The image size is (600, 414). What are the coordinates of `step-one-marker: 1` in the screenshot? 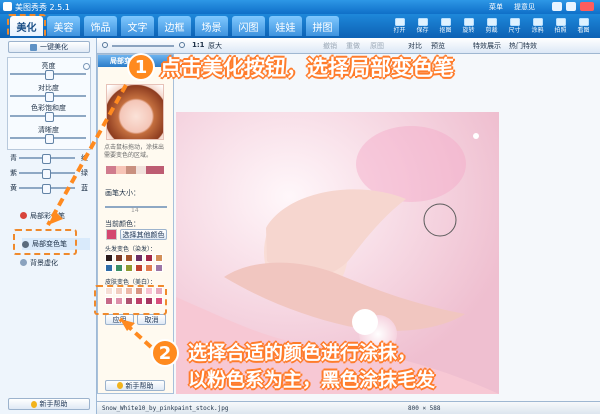 It's located at (141, 67).